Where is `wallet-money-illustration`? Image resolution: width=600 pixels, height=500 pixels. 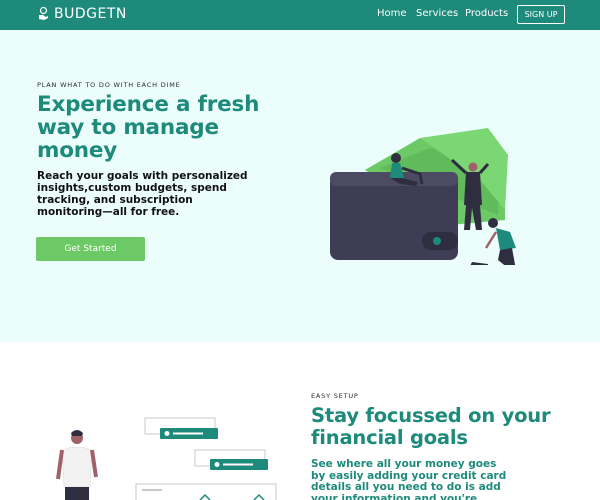 wallet-money-illustration is located at coordinates (423, 196).